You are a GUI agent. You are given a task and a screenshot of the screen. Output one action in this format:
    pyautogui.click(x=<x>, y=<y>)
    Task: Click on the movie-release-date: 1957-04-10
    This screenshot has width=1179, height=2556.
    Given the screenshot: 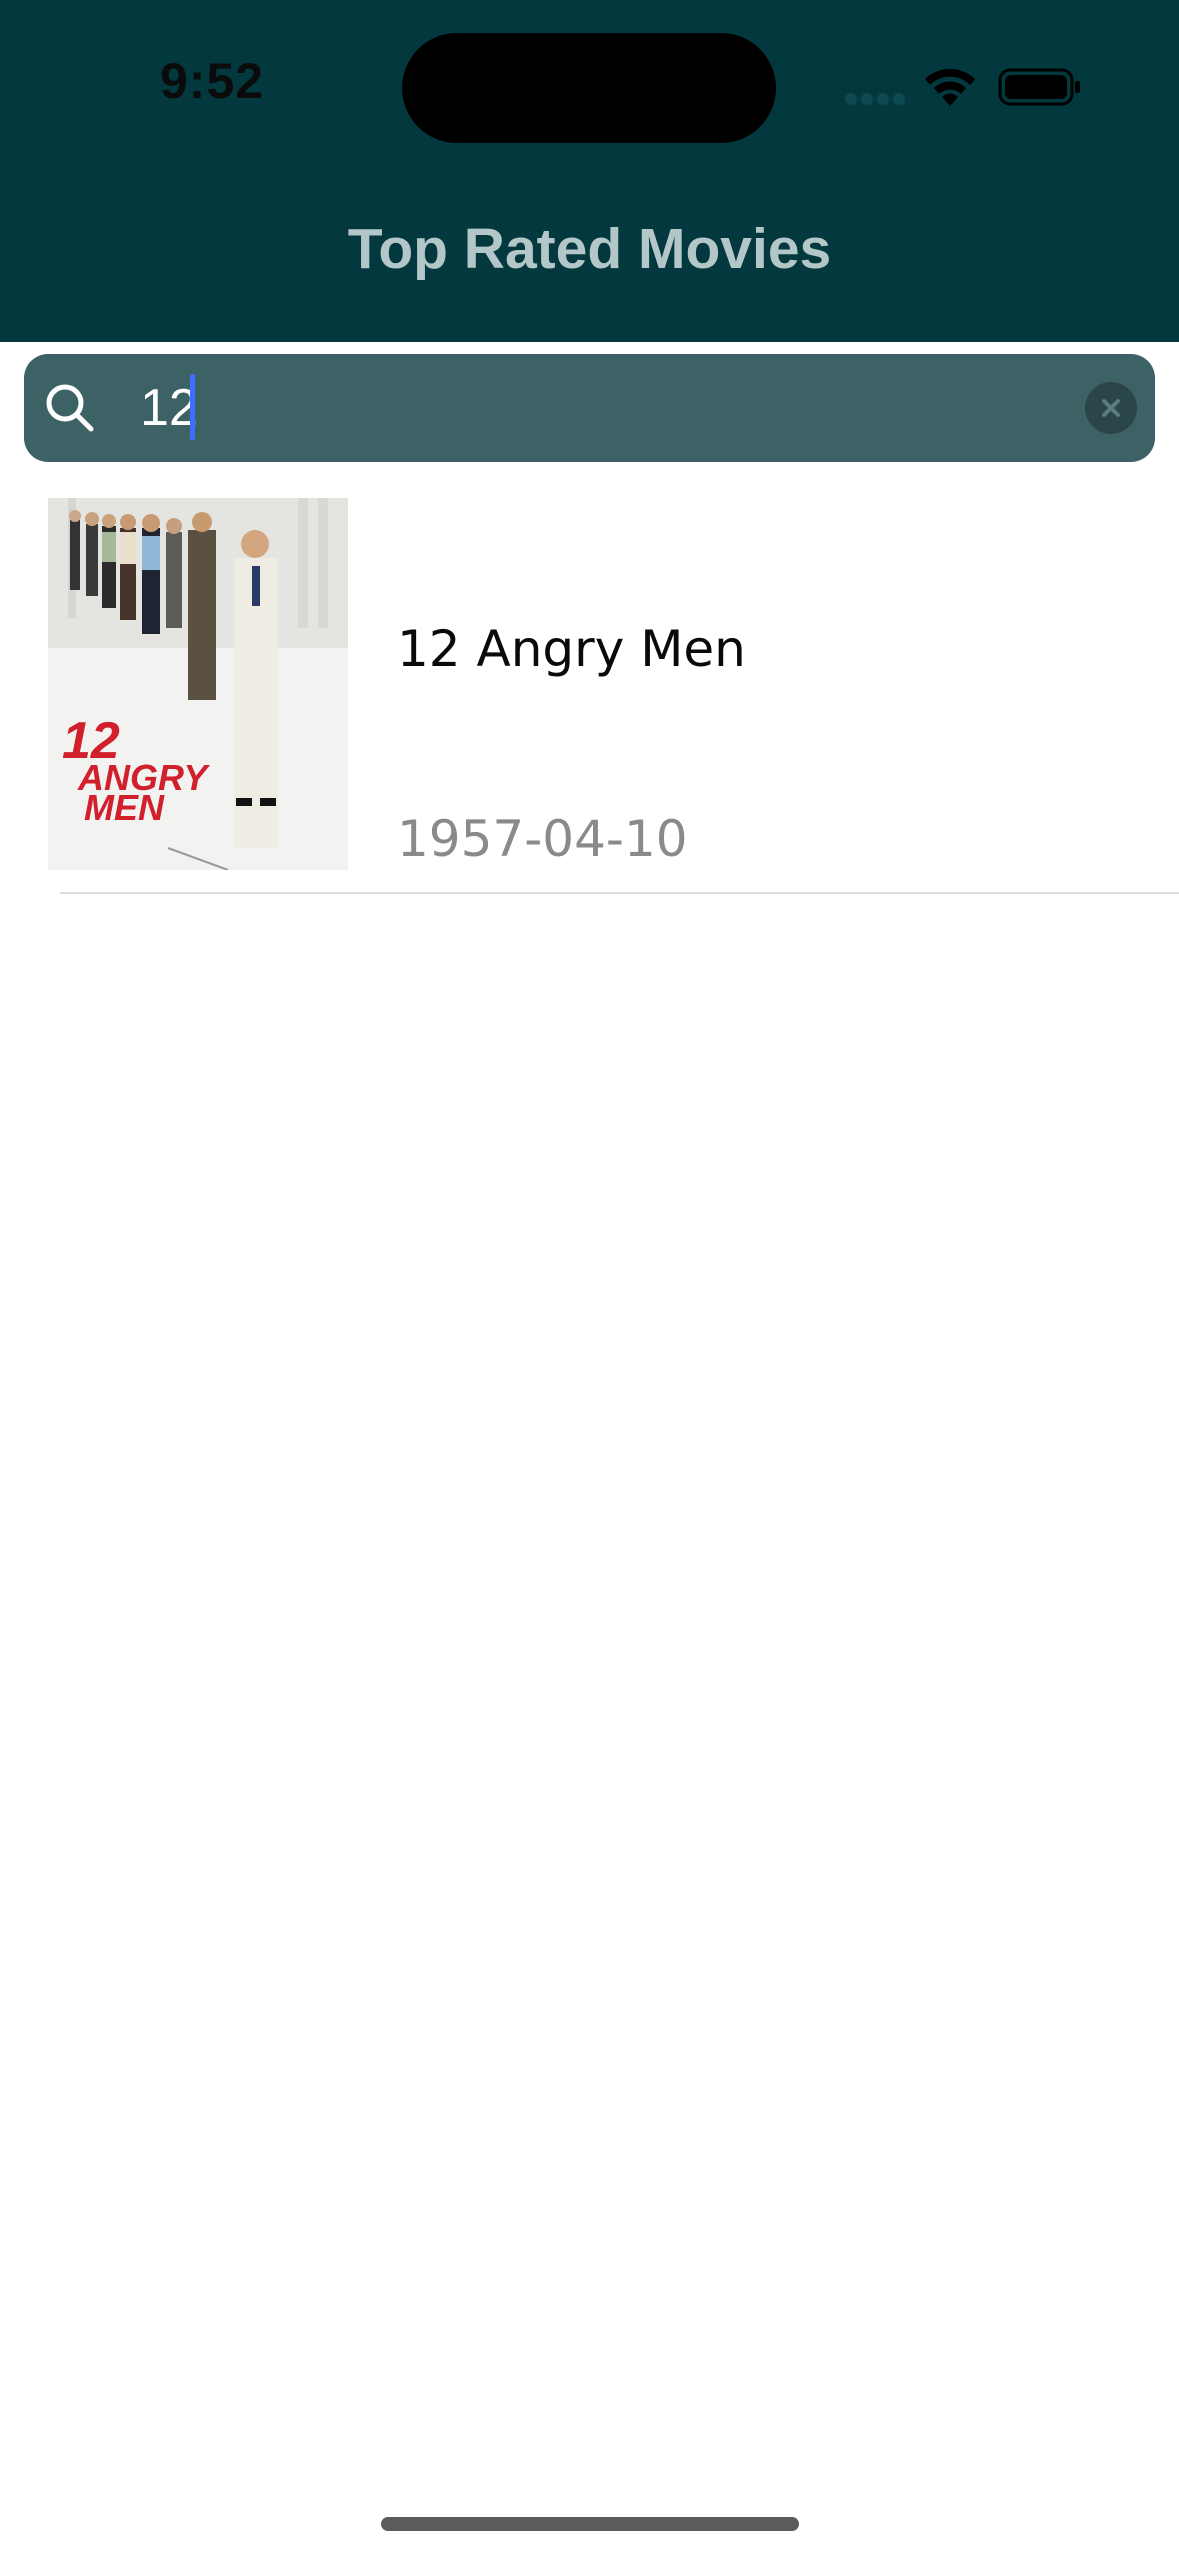 What is the action you would take?
    pyautogui.click(x=542, y=839)
    